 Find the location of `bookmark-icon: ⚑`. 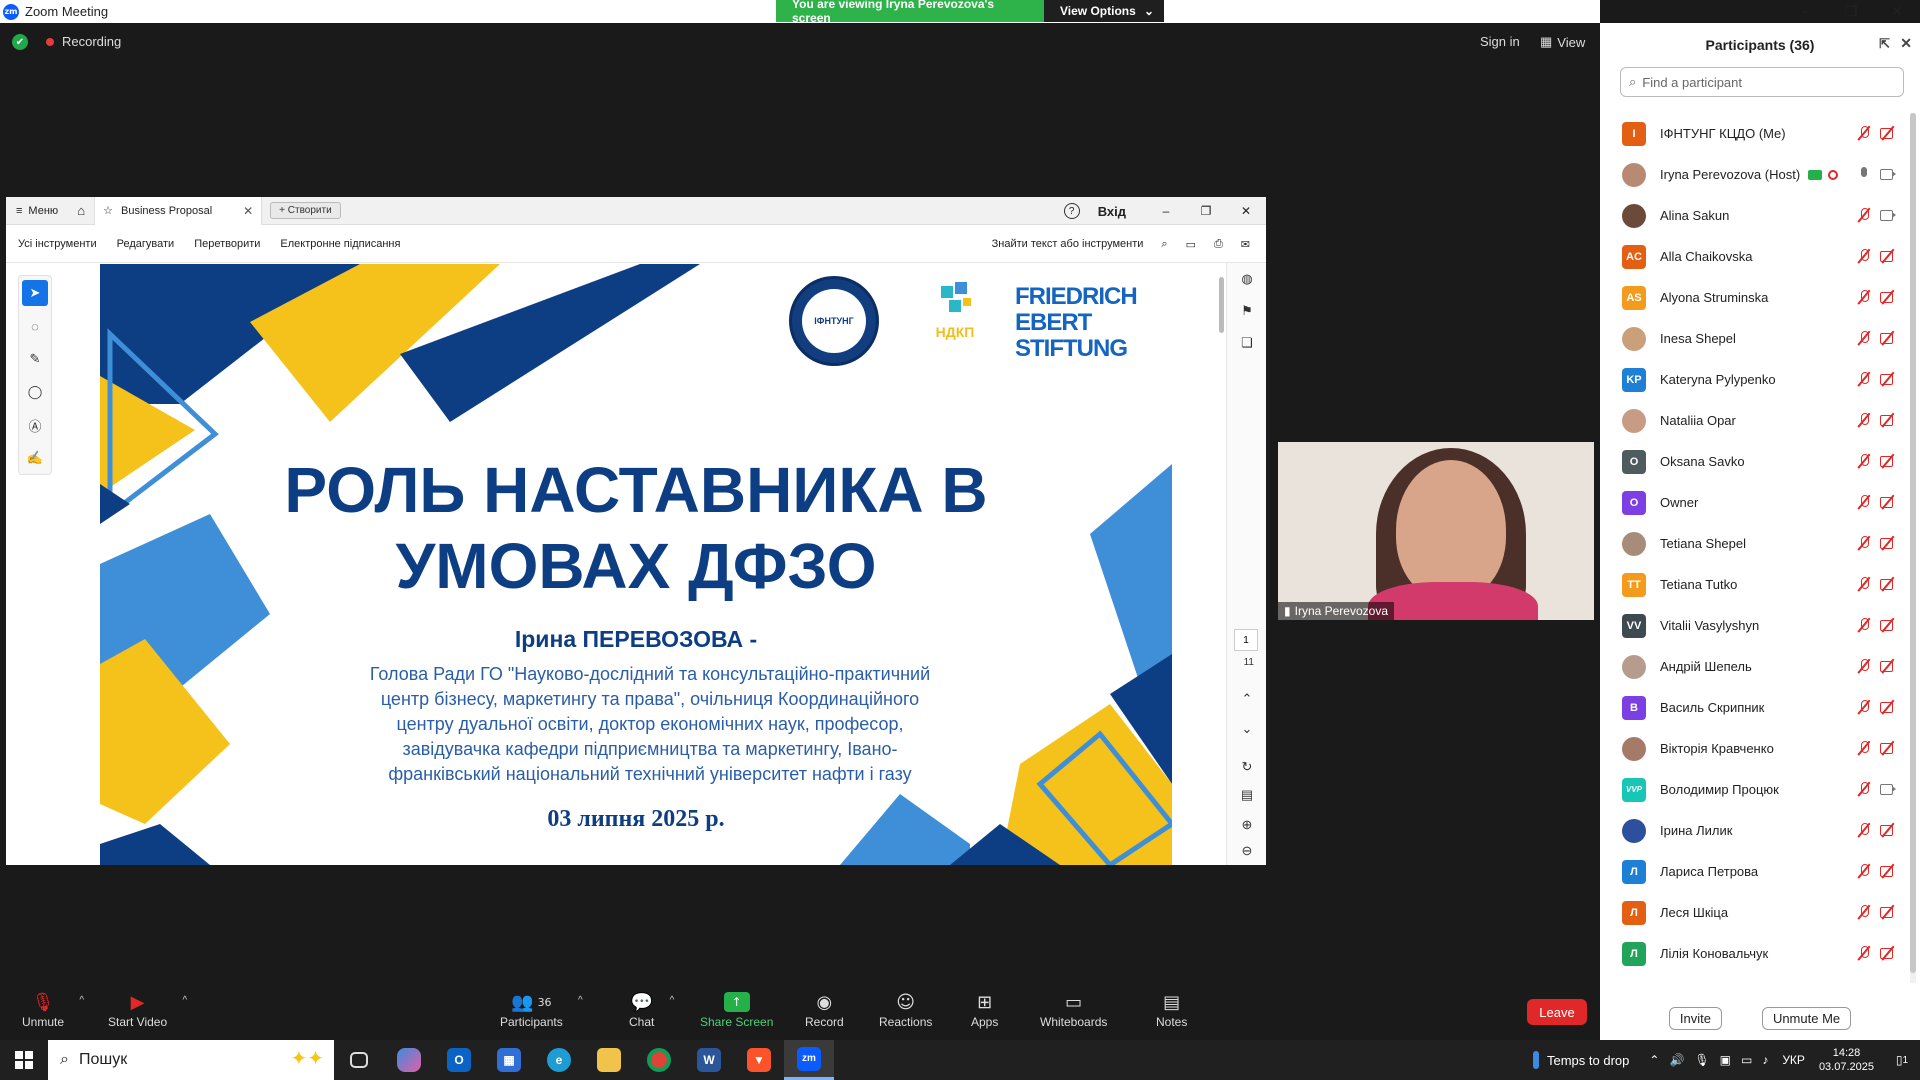

bookmark-icon: ⚑ is located at coordinates (1246, 311).